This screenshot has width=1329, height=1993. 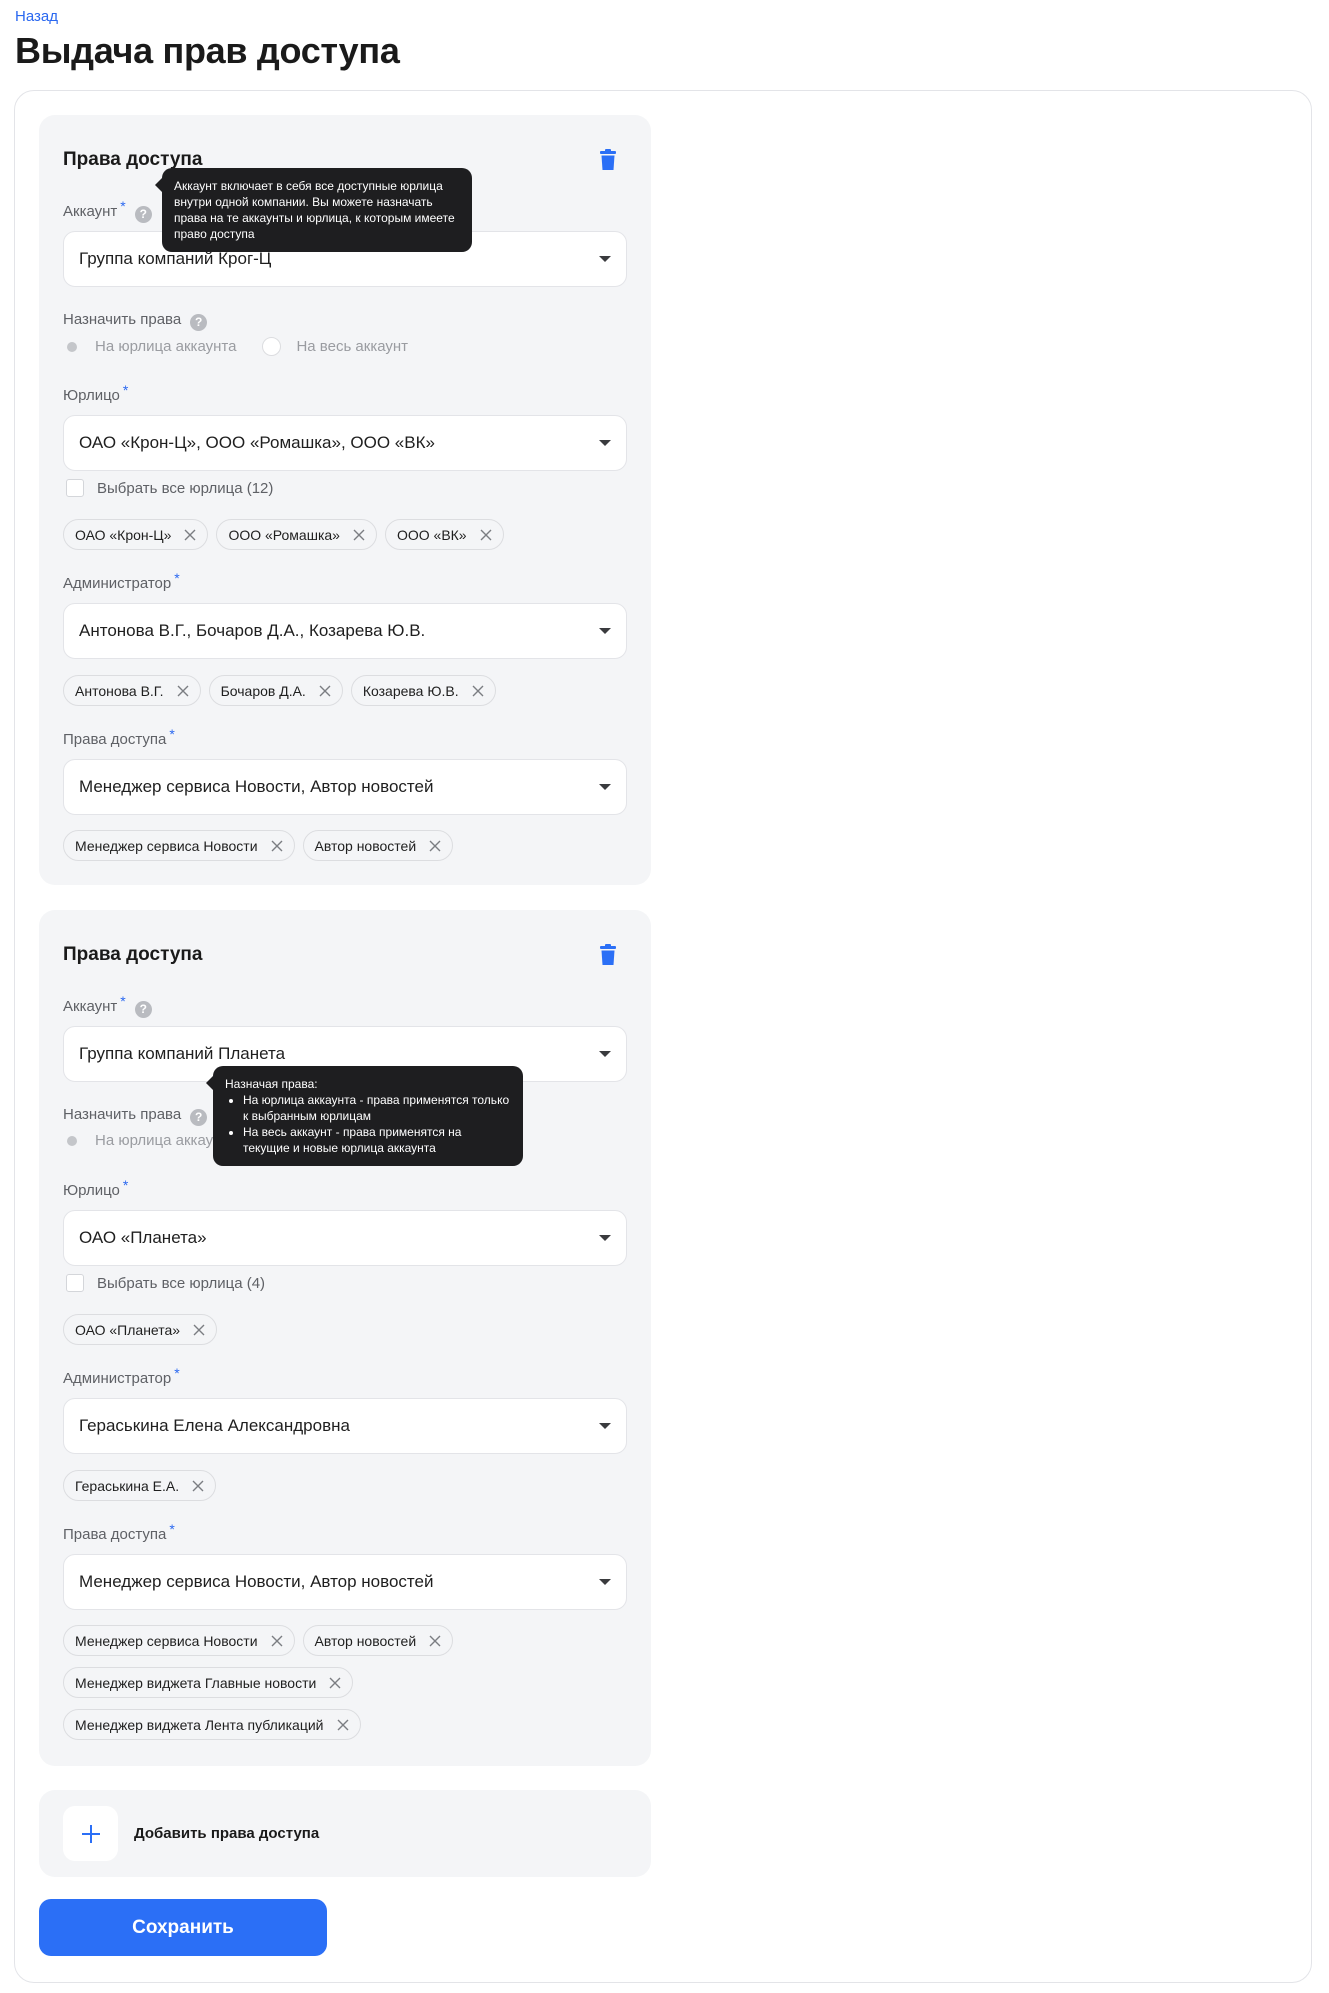 I want to click on admin-select: Гераськина Елена Александровна, so click(x=345, y=1426).